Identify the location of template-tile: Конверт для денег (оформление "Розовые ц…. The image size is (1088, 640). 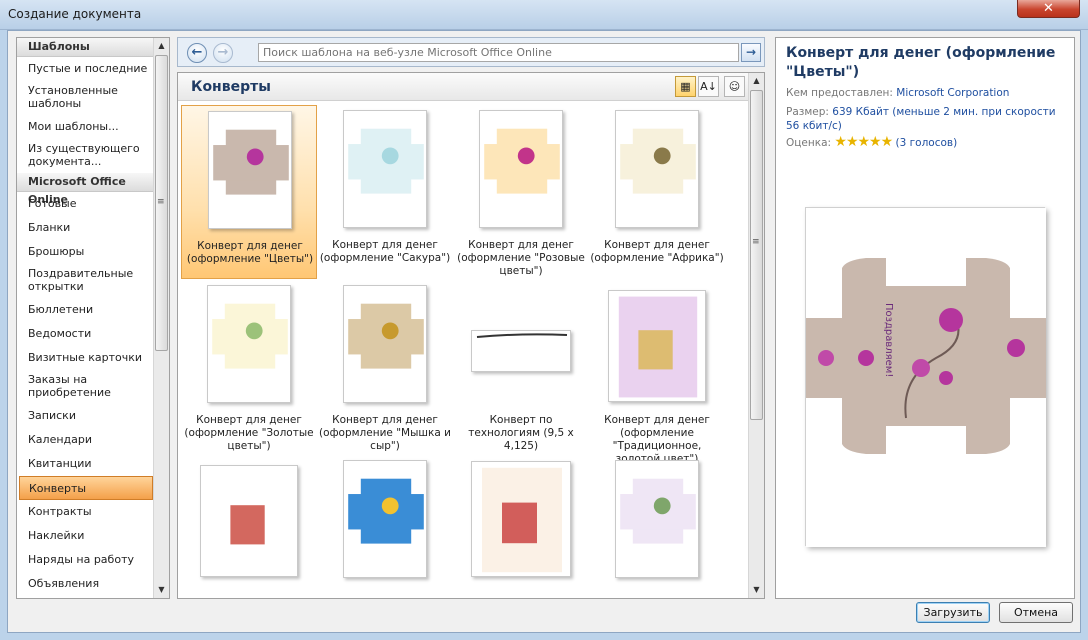
(521, 192).